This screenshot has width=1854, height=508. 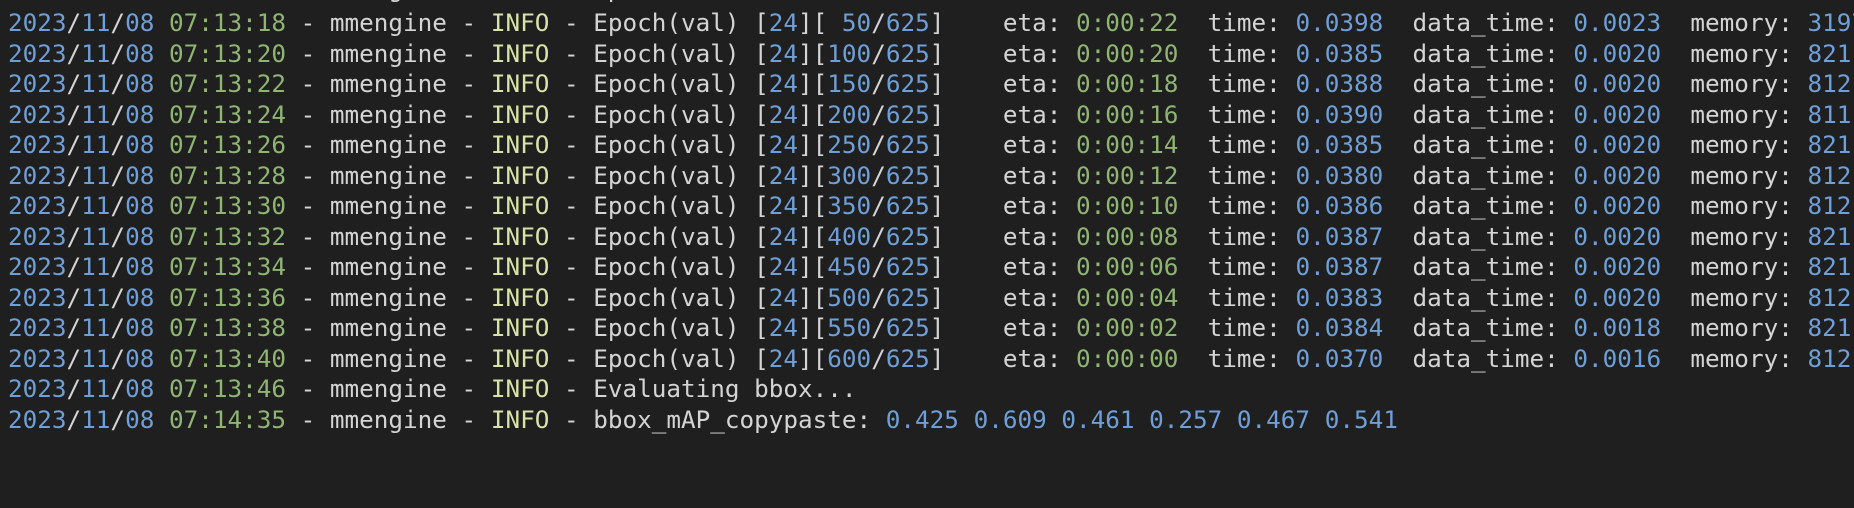 I want to click on iter-number: 350, so click(x=849, y=205).